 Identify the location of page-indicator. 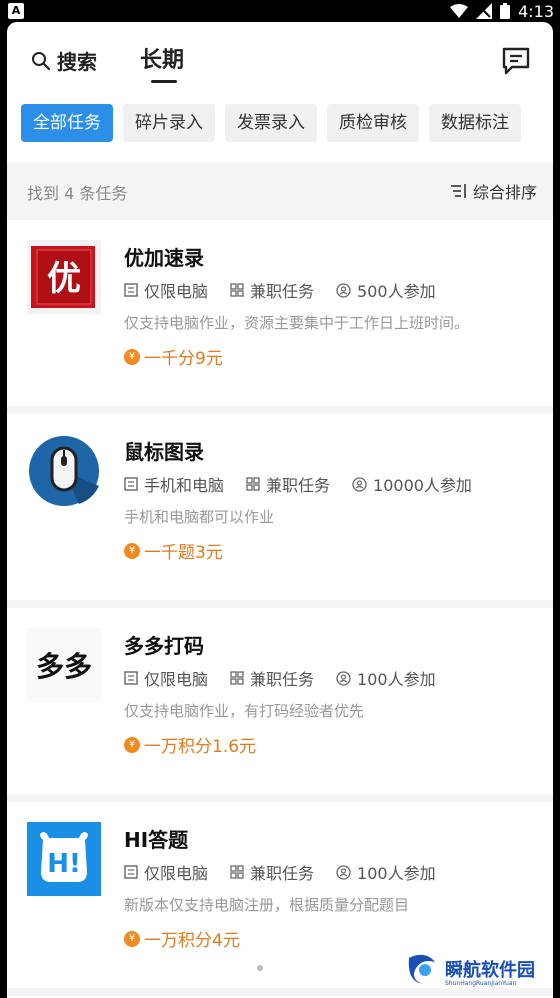
(260, 968).